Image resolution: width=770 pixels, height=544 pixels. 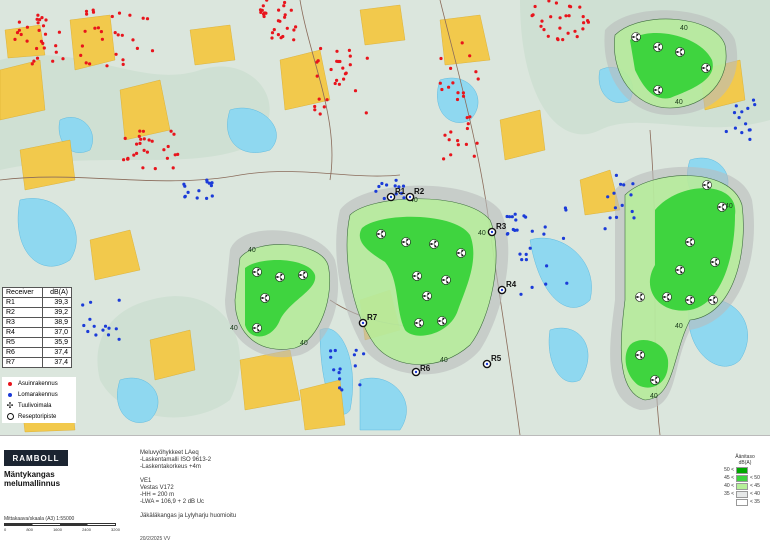 I want to click on receiver-value: 37,0, so click(x=57, y=332).